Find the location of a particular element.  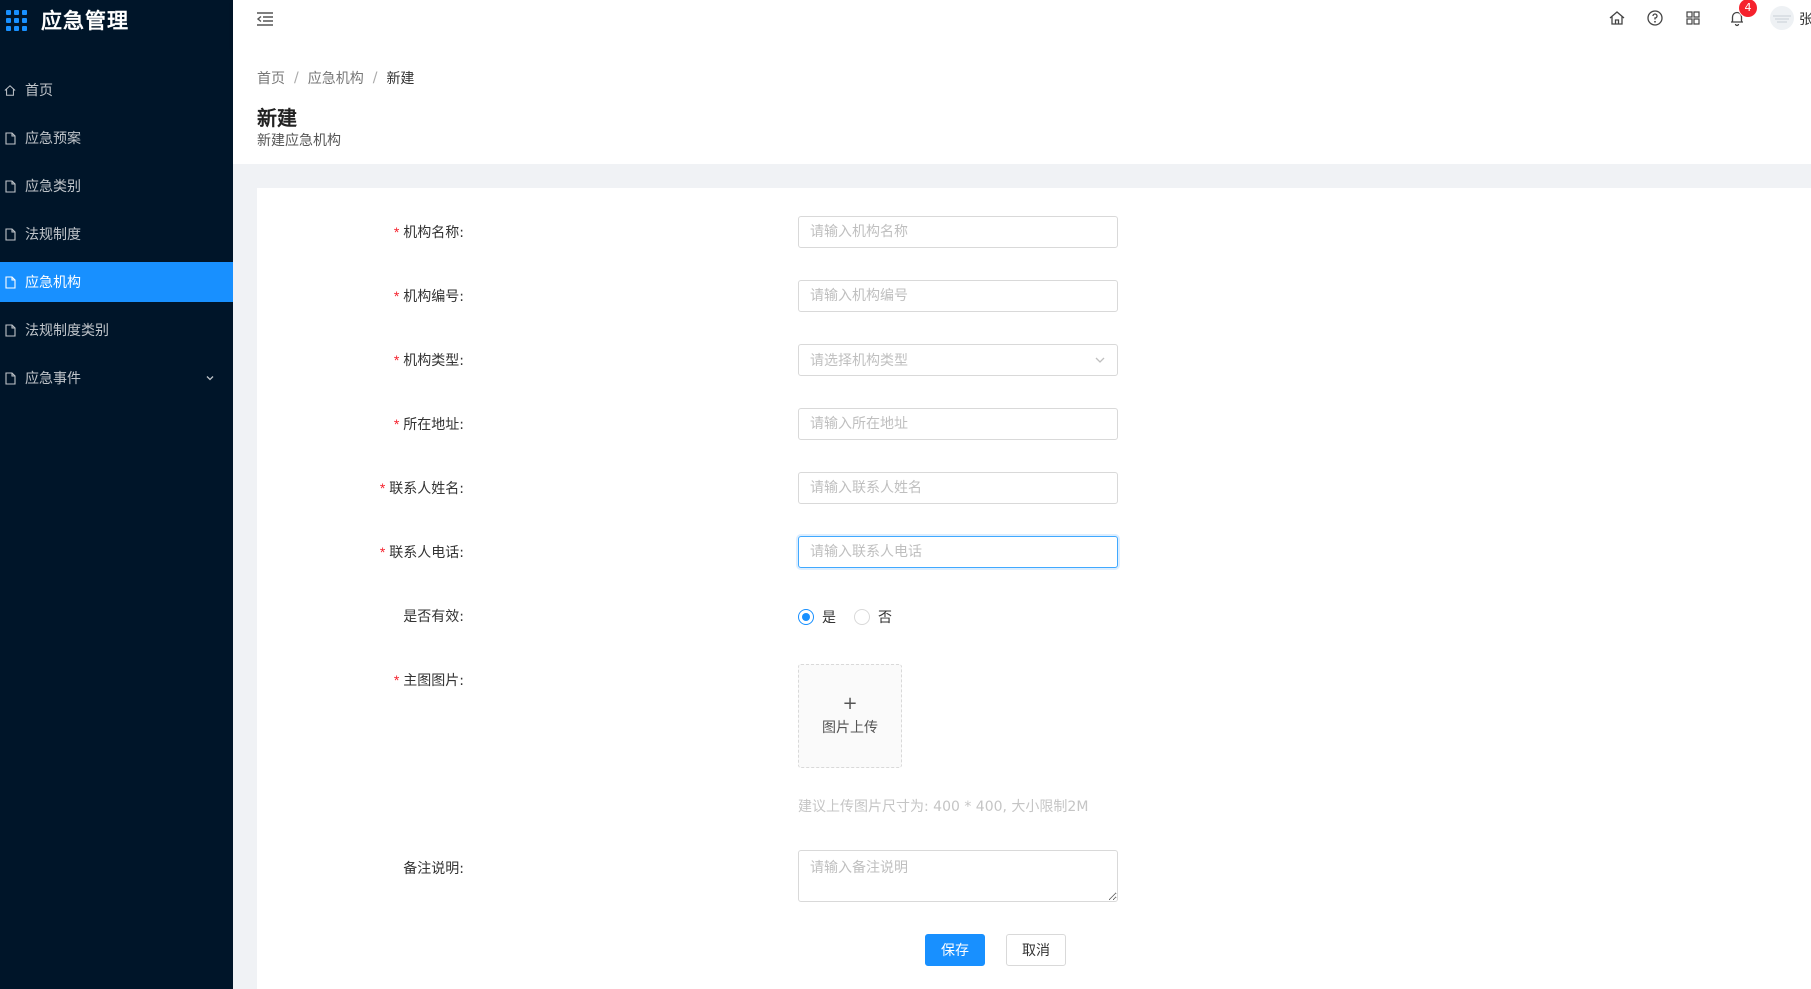

form-item-contact-phone: * 联系人电话: is located at coordinates (1034, 552).